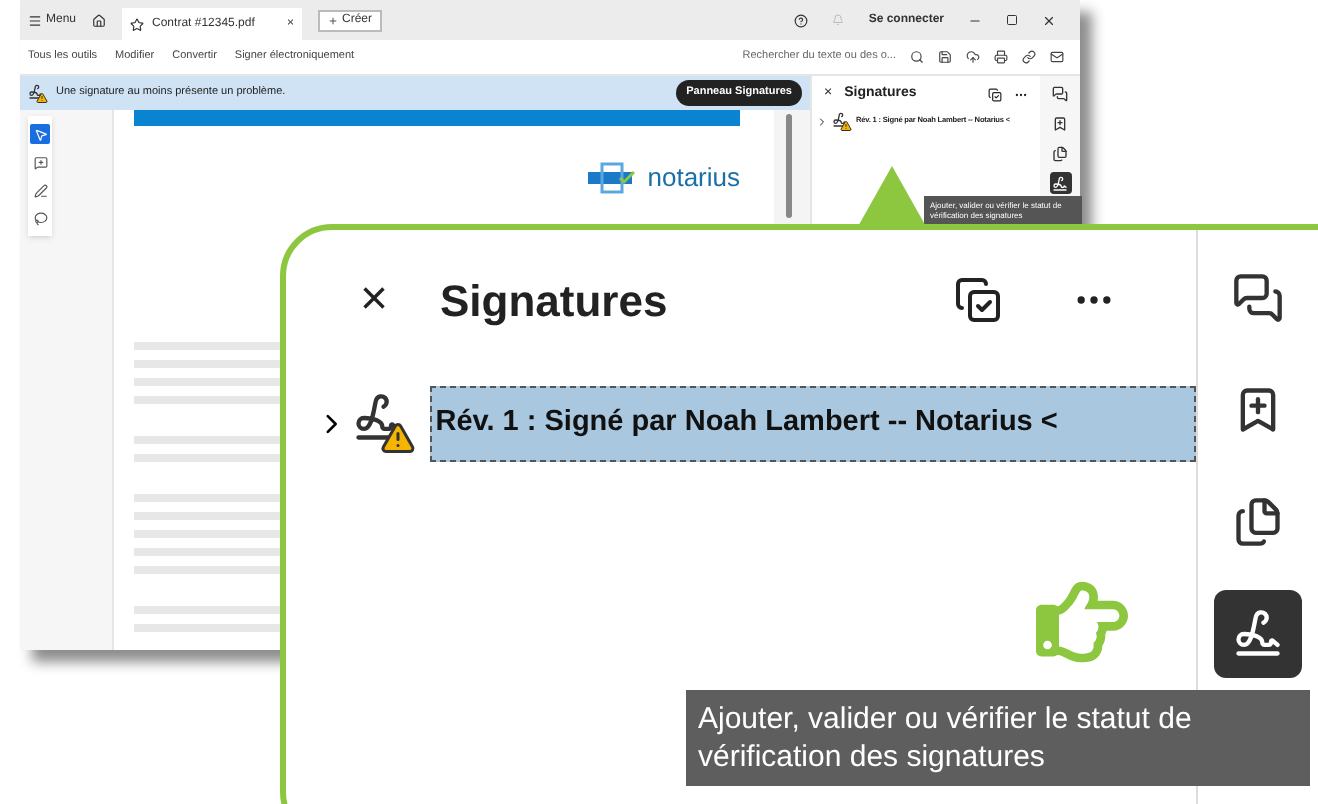  I want to click on menu-icon, so click(35, 20).